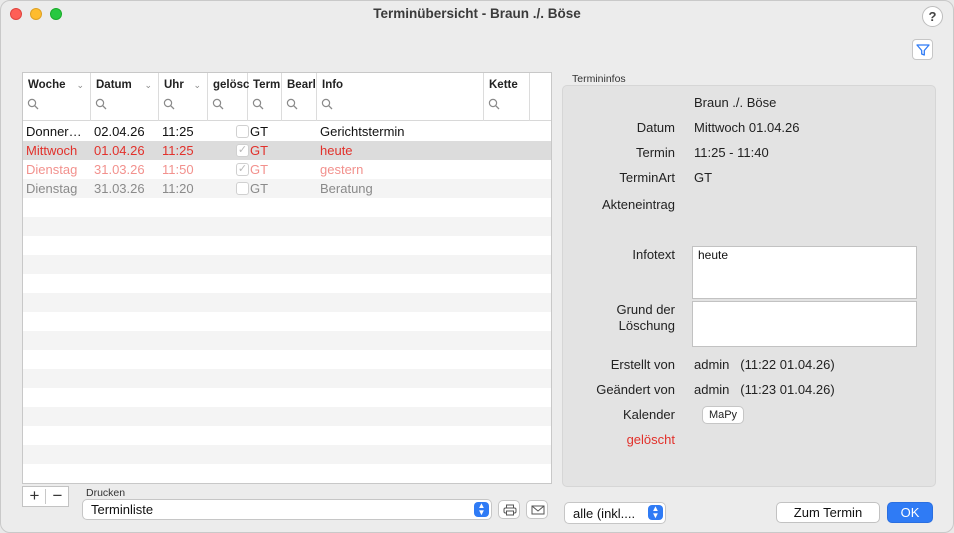 This screenshot has height=533, width=954. I want to click on erstellt-von-label: Erstellt von, so click(642, 364).